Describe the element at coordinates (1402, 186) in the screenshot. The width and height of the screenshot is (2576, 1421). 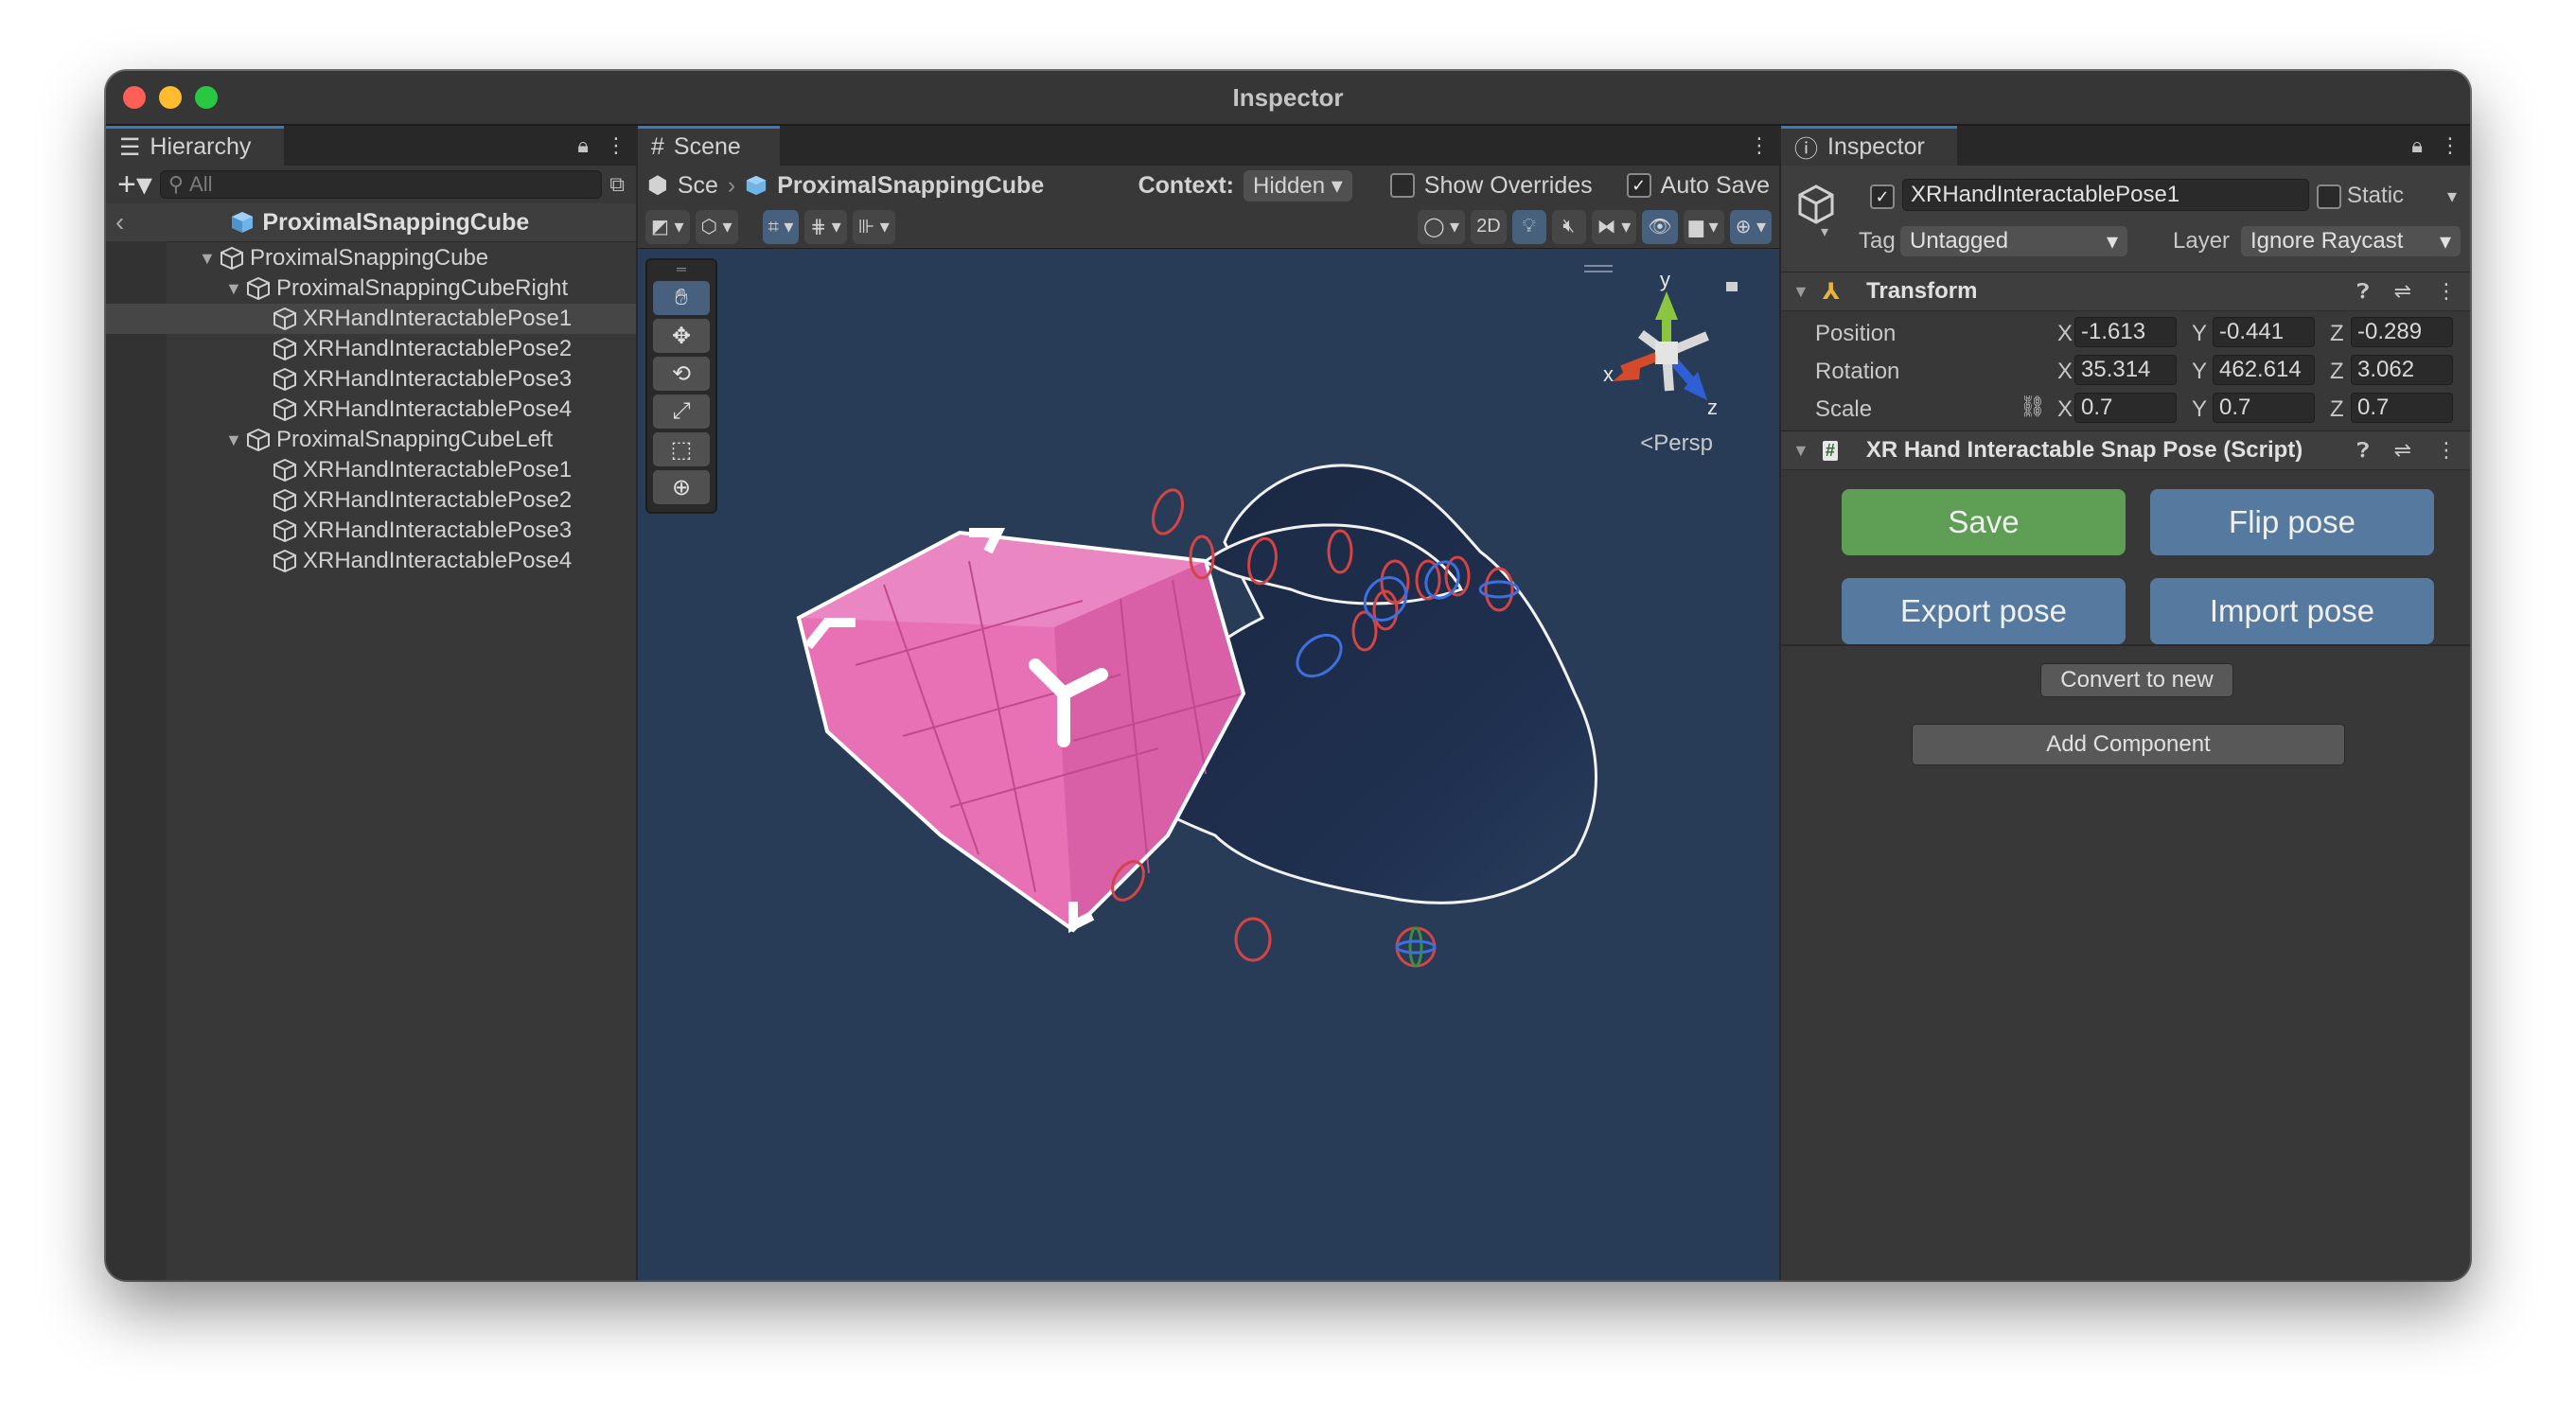
I see `show-overrides-checkbox` at that location.